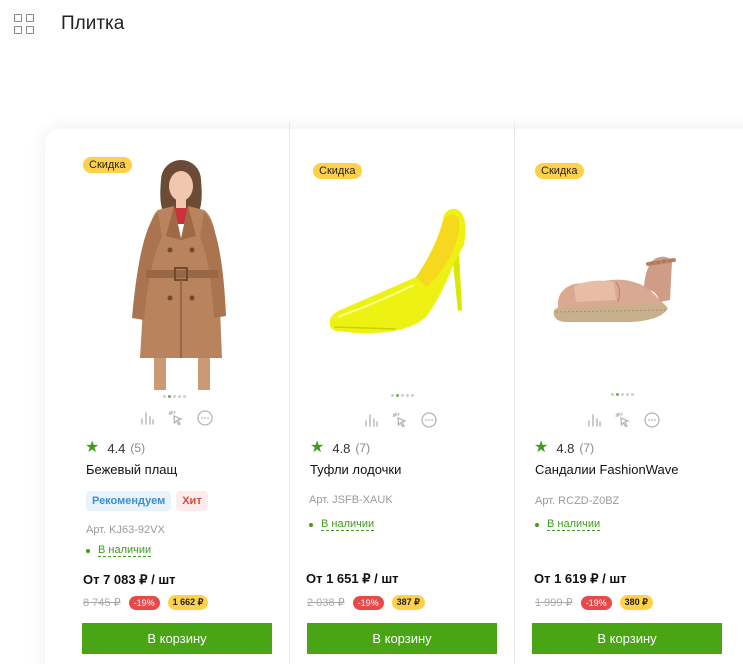 This screenshot has height=664, width=743. Describe the element at coordinates (131, 469) in the screenshot. I see `product-name: Бежевый плащ` at that location.